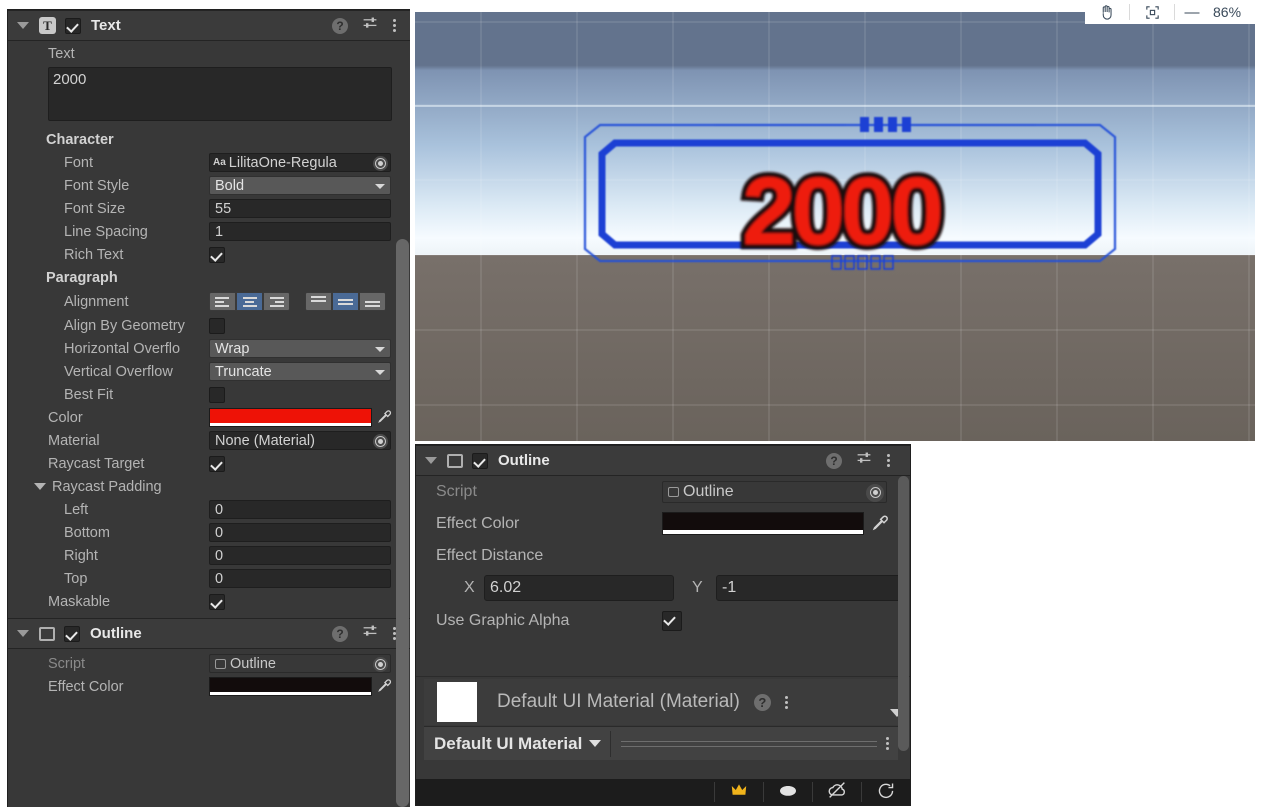 This screenshot has width=1261, height=807. Describe the element at coordinates (1152, 12) in the screenshot. I see `frame-selected-icon` at that location.